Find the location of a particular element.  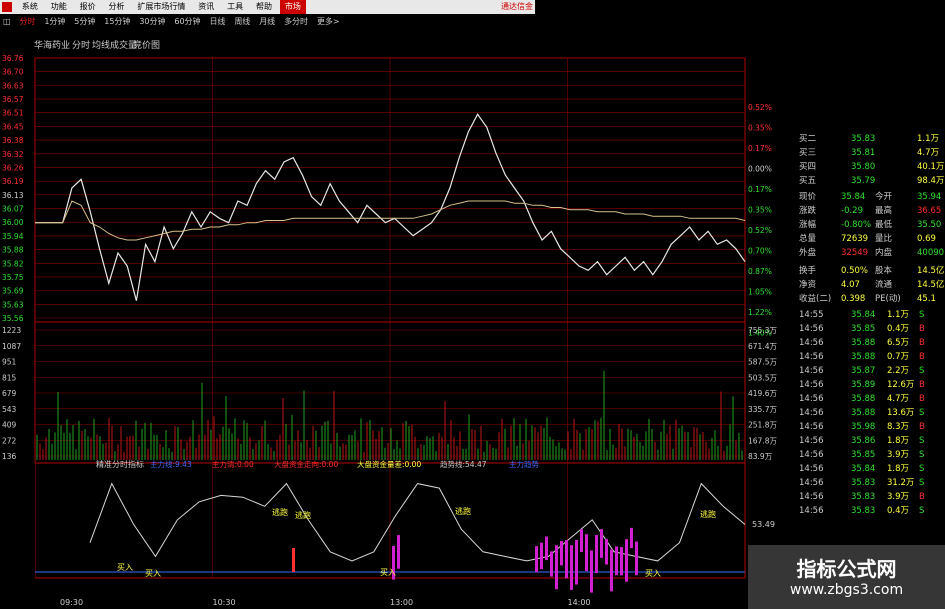

stat-row: 收益(二) 0.398 PE(动) 45.1 is located at coordinates (870, 299).